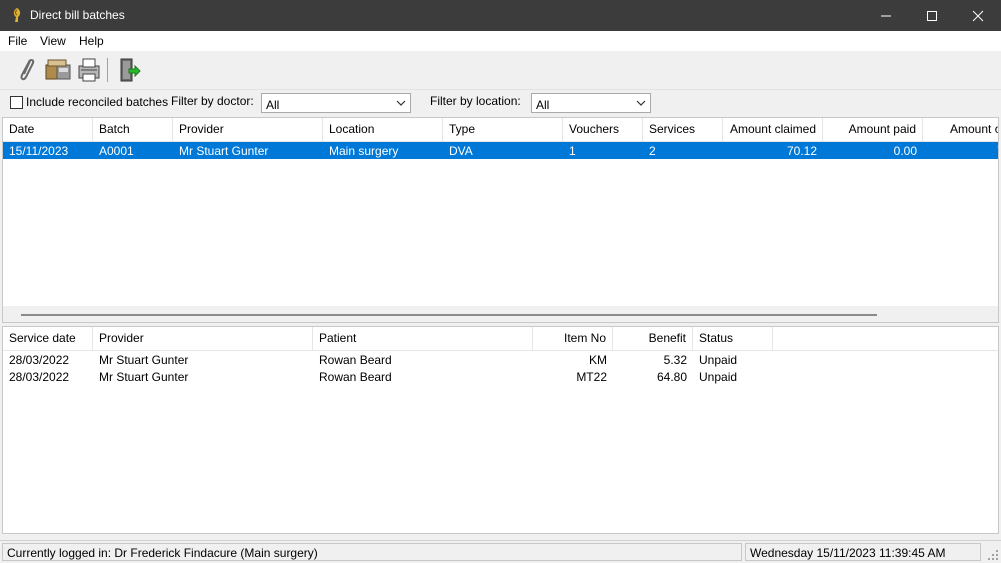 Image resolution: width=1001 pixels, height=563 pixels. What do you see at coordinates (133, 129) in the screenshot?
I see `column-header-batch: Batch` at bounding box center [133, 129].